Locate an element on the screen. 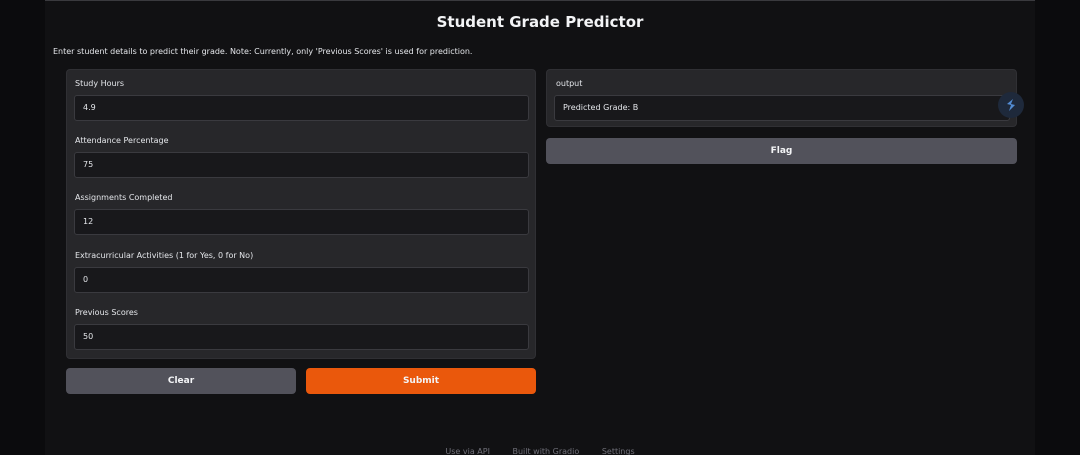 The height and width of the screenshot is (455, 1080). output-panel: output Predicted Grade: B is located at coordinates (781, 98).